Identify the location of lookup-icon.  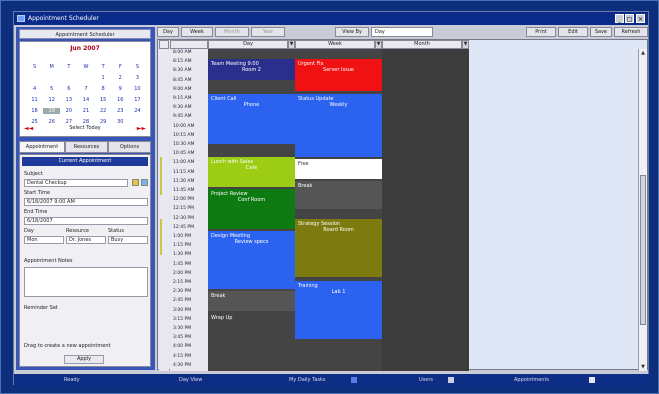
(144, 182).